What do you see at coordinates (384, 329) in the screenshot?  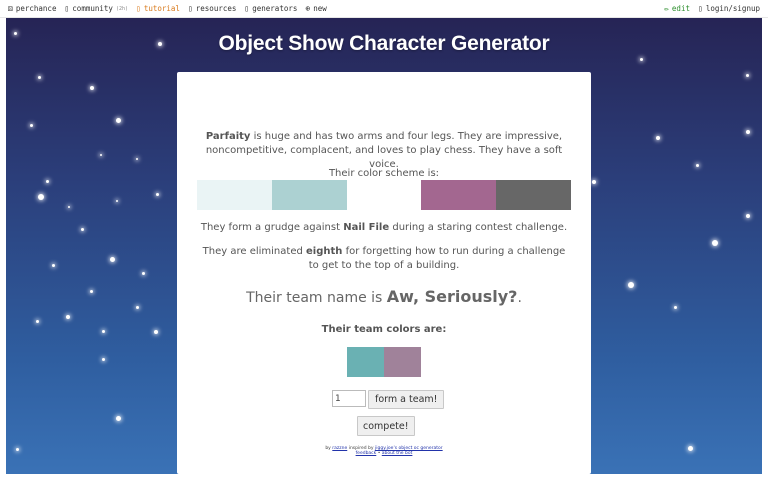 I see `team-colors-label: Their team colors are:` at bounding box center [384, 329].